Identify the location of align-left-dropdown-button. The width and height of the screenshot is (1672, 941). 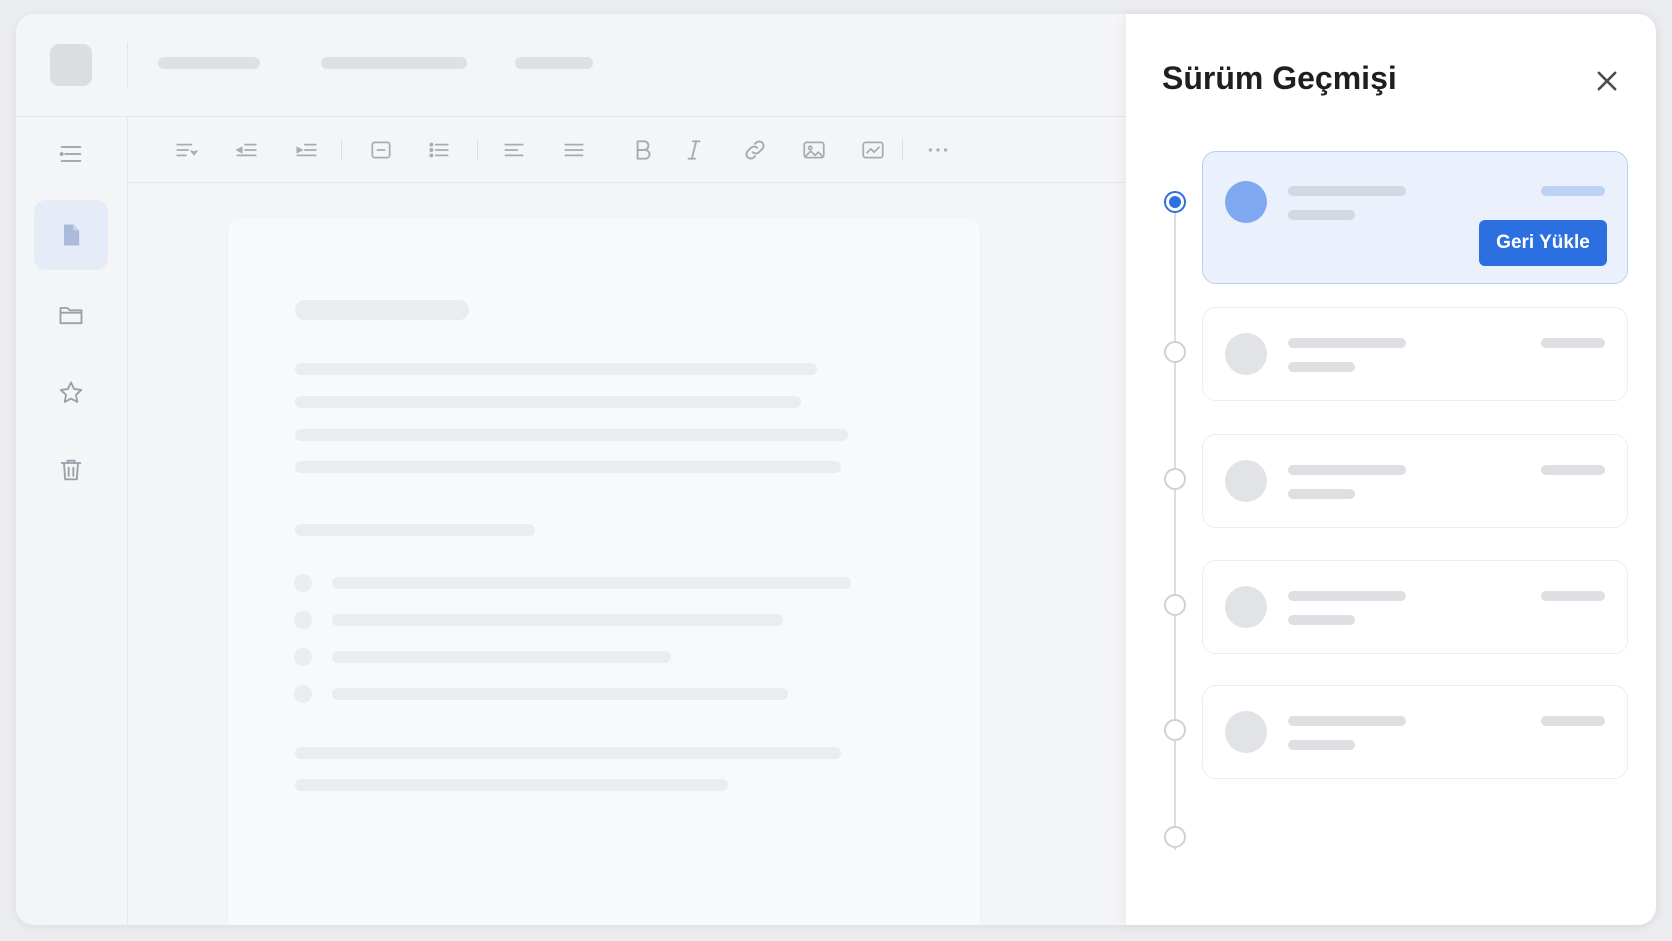
(187, 150).